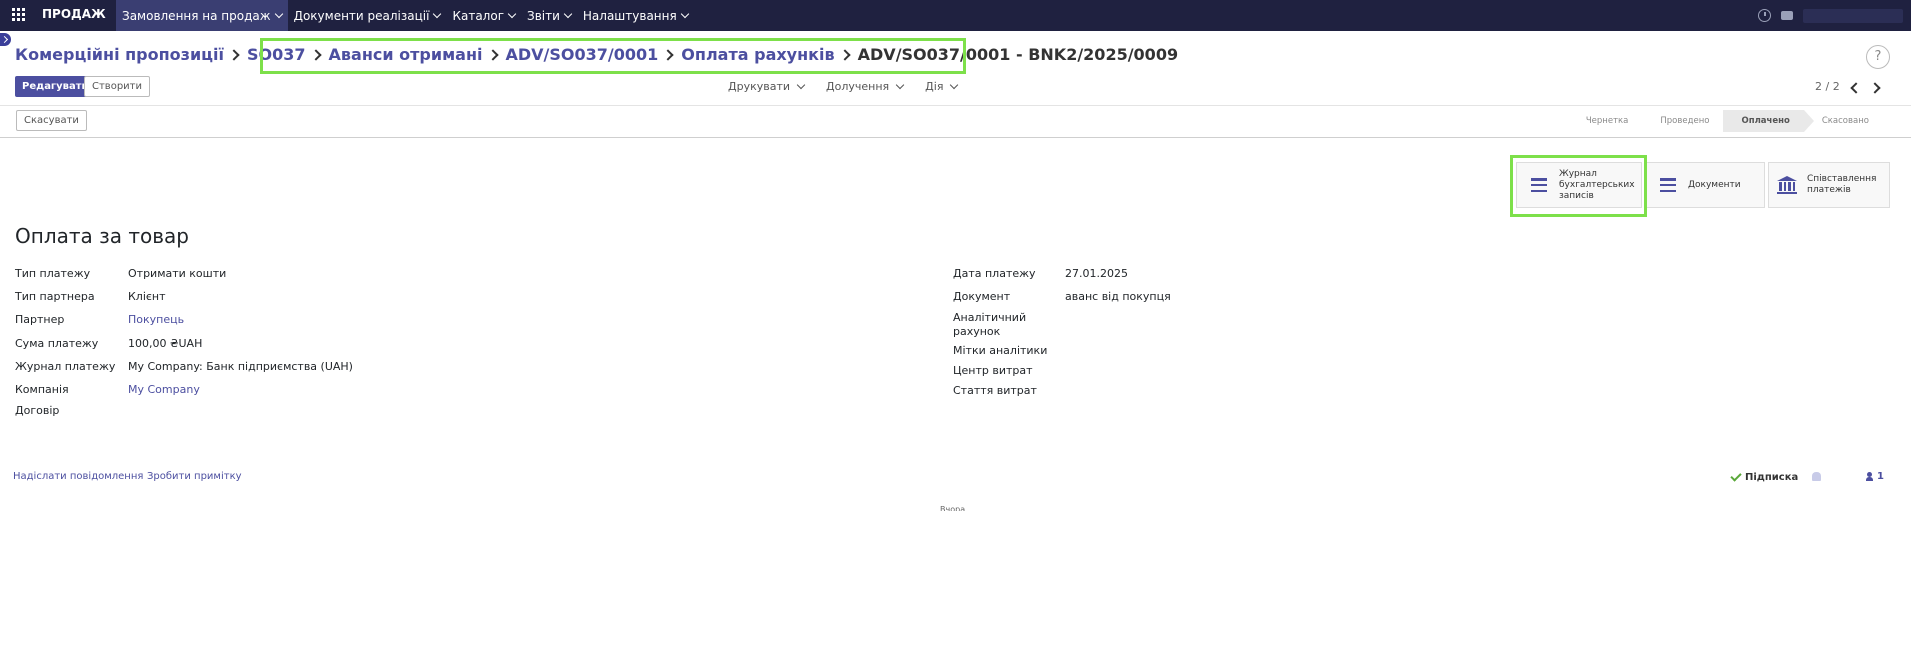 The height and width of the screenshot is (648, 1911). What do you see at coordinates (42, 389) in the screenshot?
I see `company-label: Компанія` at bounding box center [42, 389].